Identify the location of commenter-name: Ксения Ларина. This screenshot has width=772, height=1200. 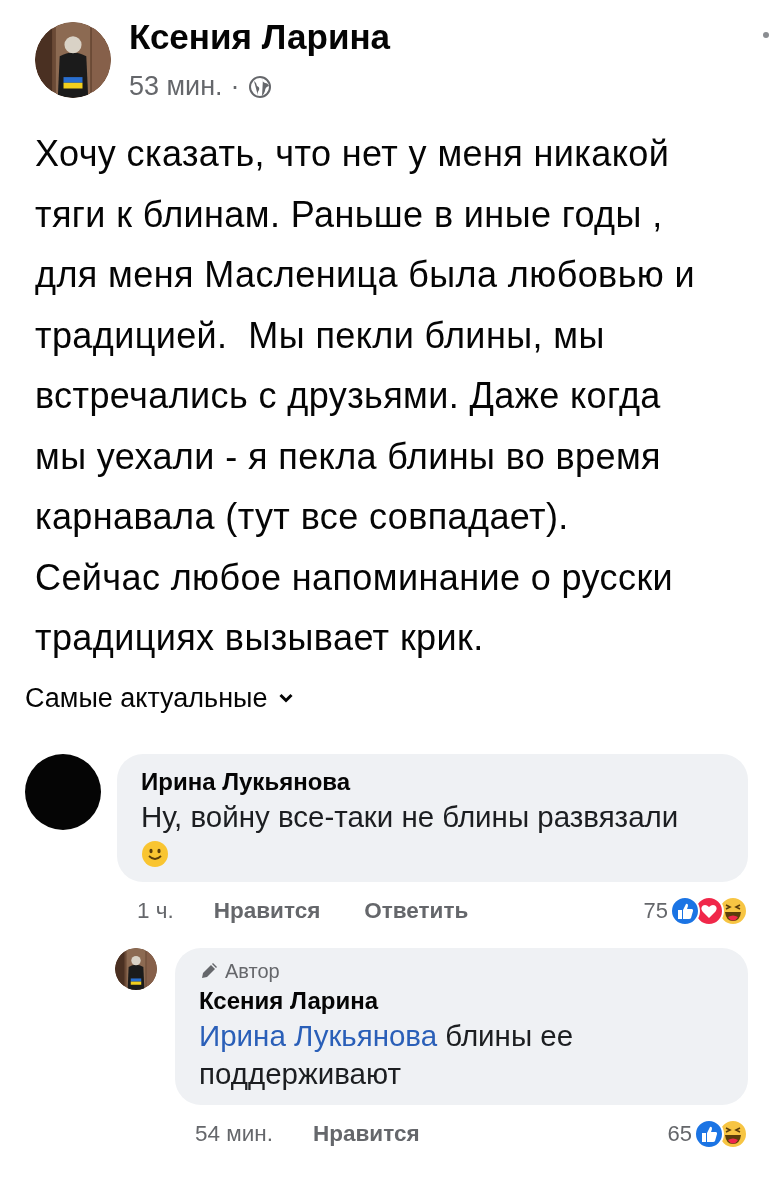
(461, 1000).